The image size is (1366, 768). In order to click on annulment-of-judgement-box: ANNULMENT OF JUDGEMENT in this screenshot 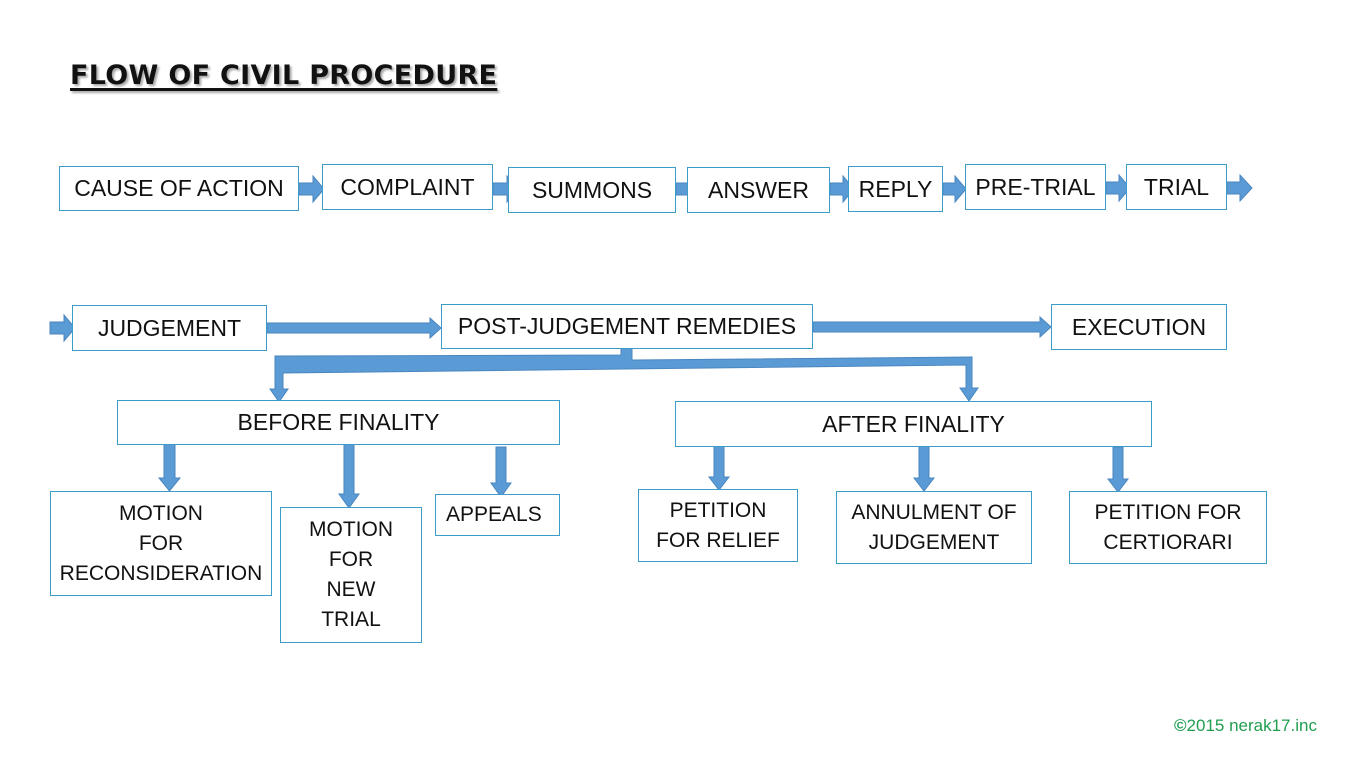, I will do `click(934, 527)`.